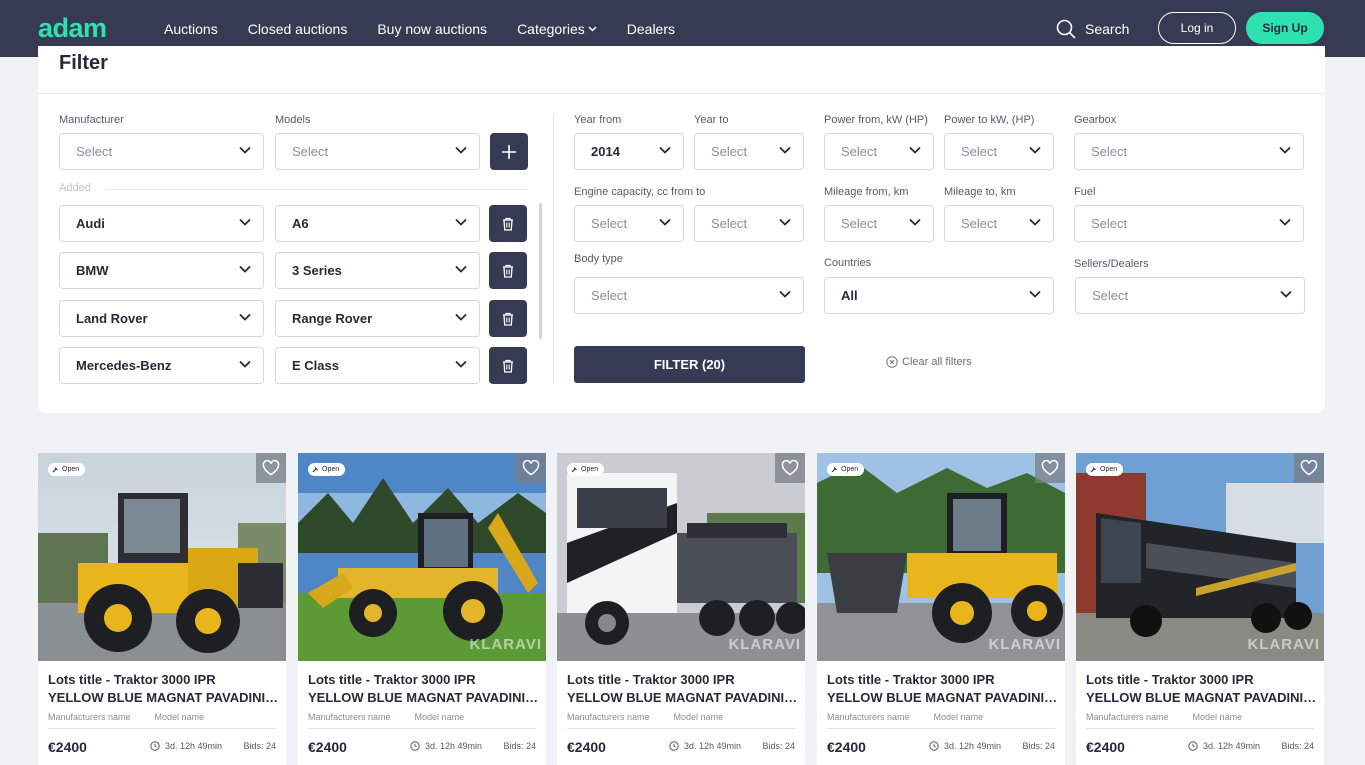  What do you see at coordinates (876, 120) in the screenshot?
I see `power-from-label: Power from, kW (HP)` at bounding box center [876, 120].